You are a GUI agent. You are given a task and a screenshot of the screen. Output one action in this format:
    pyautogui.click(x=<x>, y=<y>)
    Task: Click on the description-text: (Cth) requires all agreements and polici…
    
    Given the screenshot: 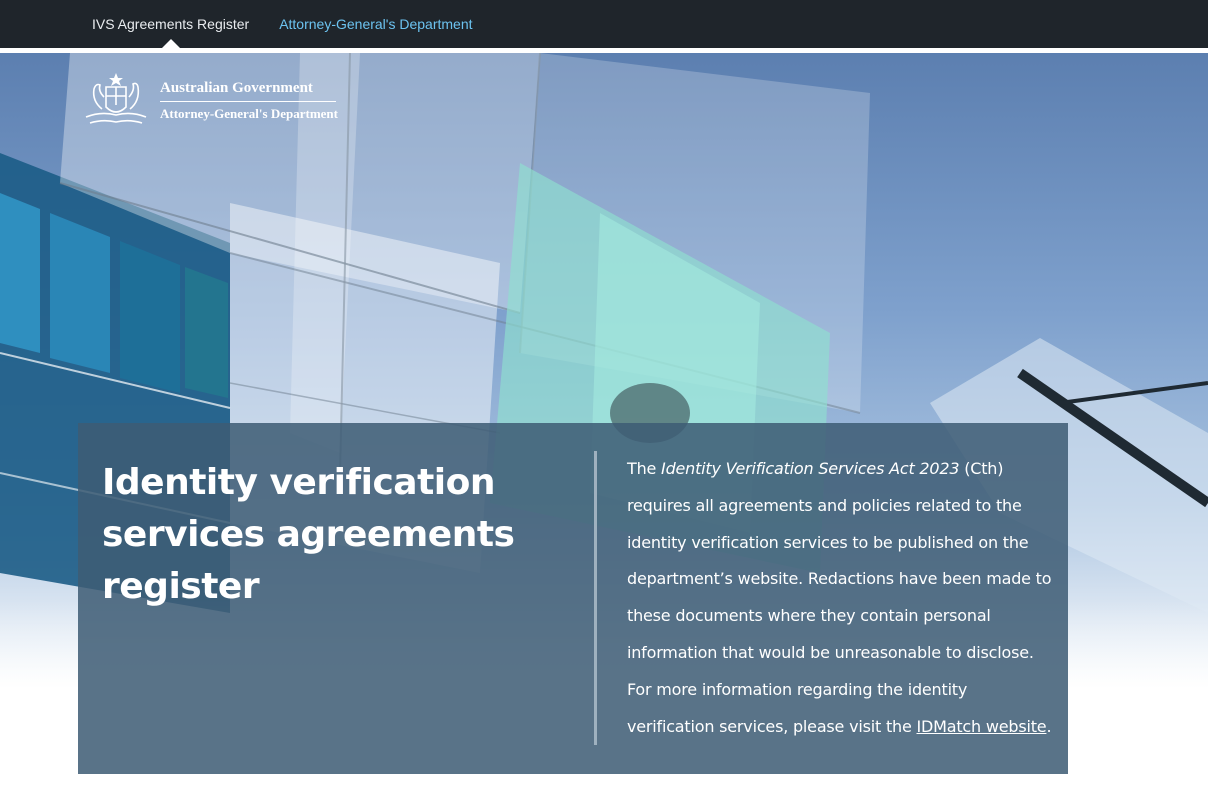 What is the action you would take?
    pyautogui.click(x=839, y=597)
    